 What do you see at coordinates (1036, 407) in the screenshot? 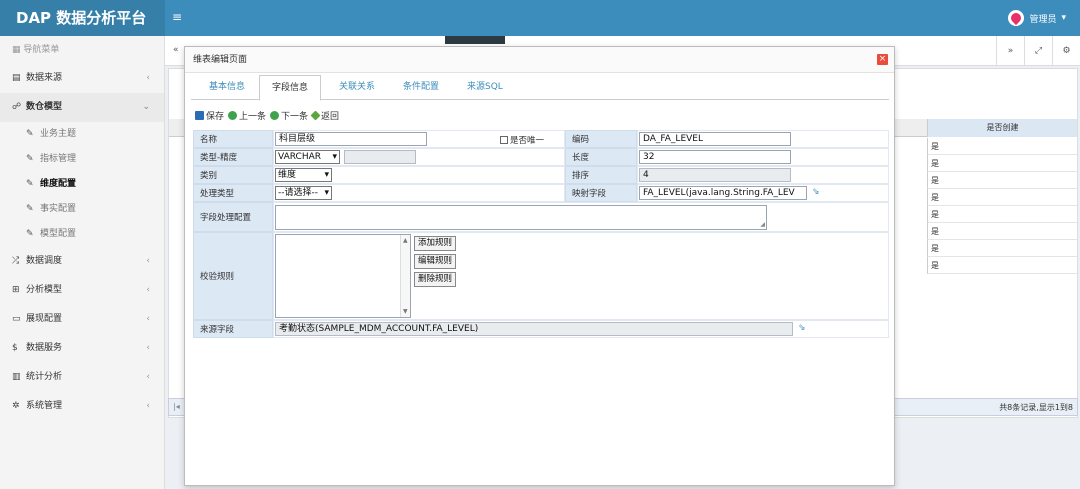
I see `pagination-info: 共8条记录,显示1到8` at bounding box center [1036, 407].